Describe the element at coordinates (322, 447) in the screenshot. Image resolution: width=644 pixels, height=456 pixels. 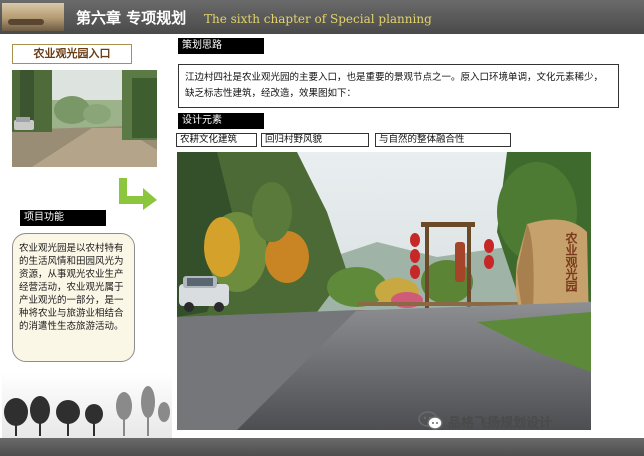
I see `footer-bar` at that location.